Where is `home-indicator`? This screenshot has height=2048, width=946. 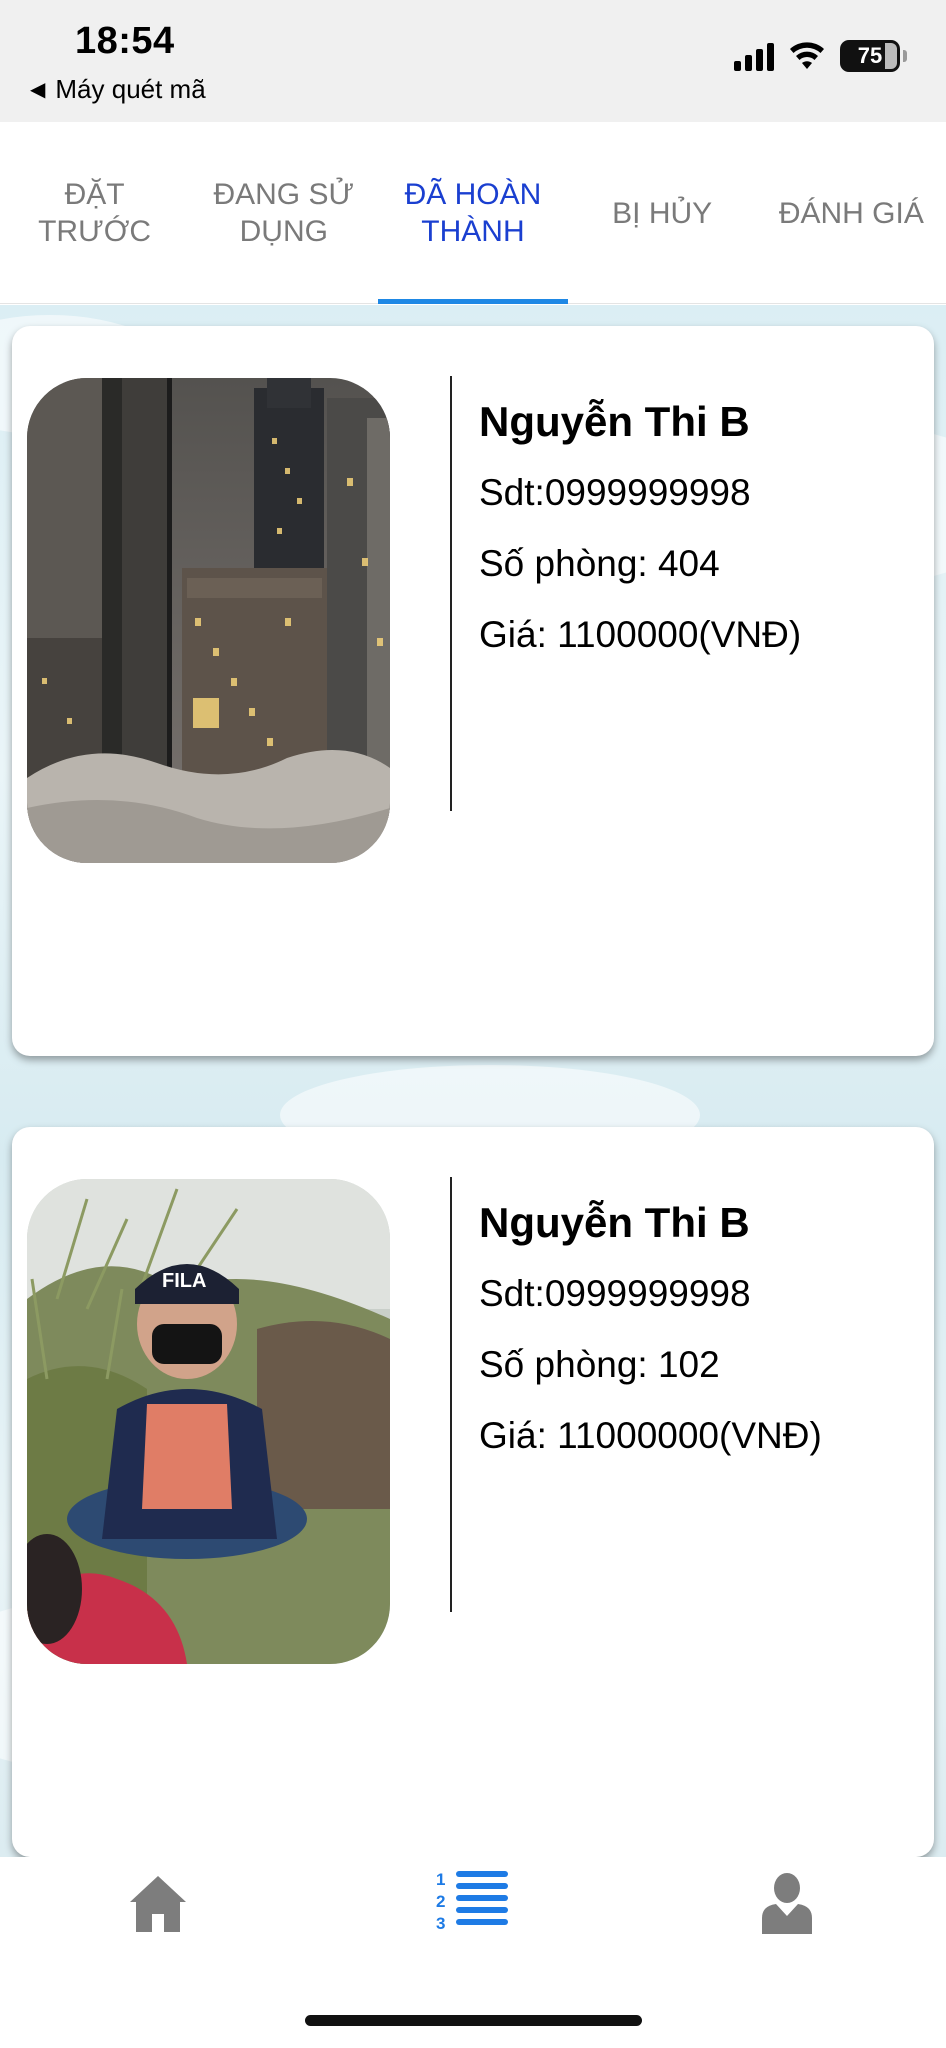
home-indicator is located at coordinates (473, 2020).